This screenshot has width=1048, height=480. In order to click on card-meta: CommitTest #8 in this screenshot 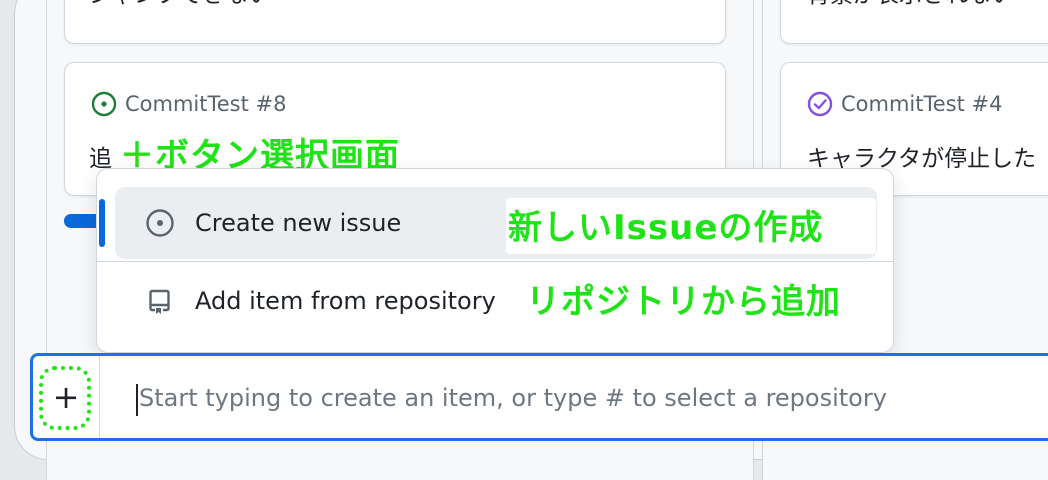, I will do `click(188, 104)`.